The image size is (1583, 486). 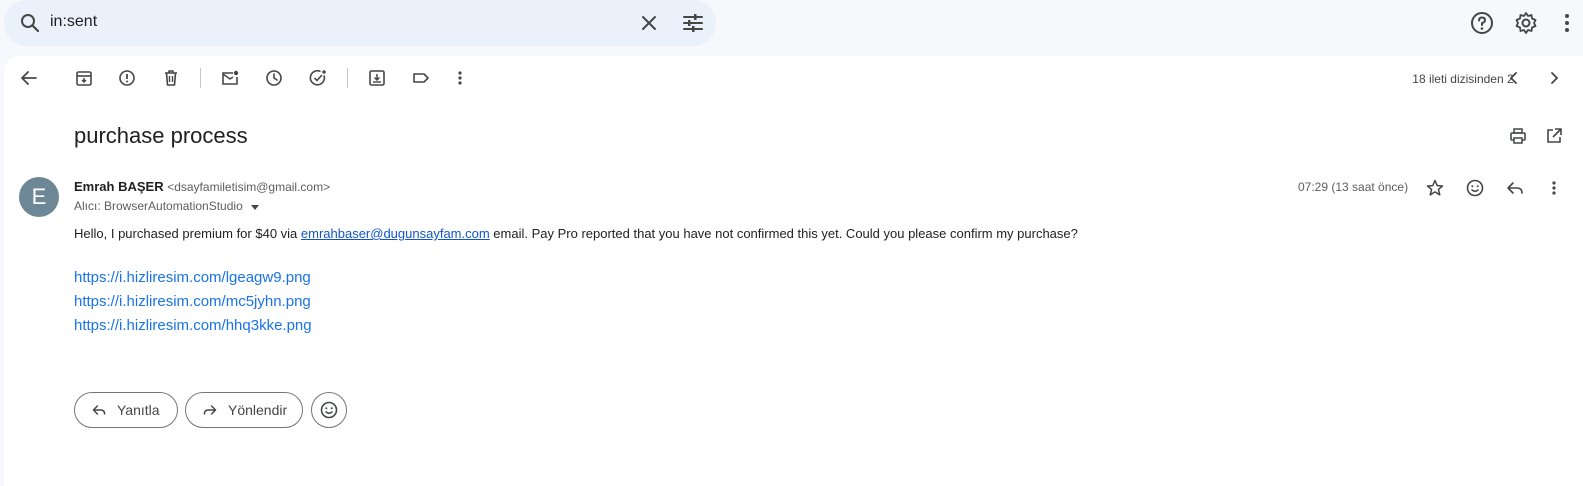 What do you see at coordinates (193, 326) in the screenshot?
I see `image-link: https://i.hizliresim.com/hhq3kke.png` at bounding box center [193, 326].